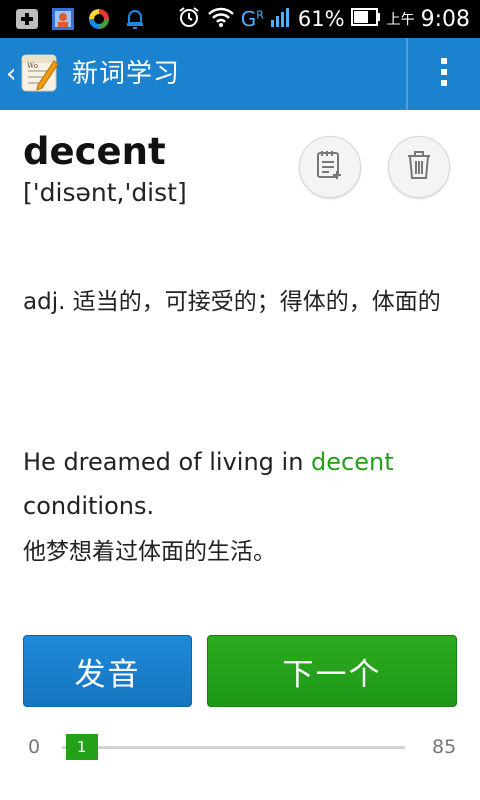  I want to click on clock-time: 9:08, so click(445, 19).